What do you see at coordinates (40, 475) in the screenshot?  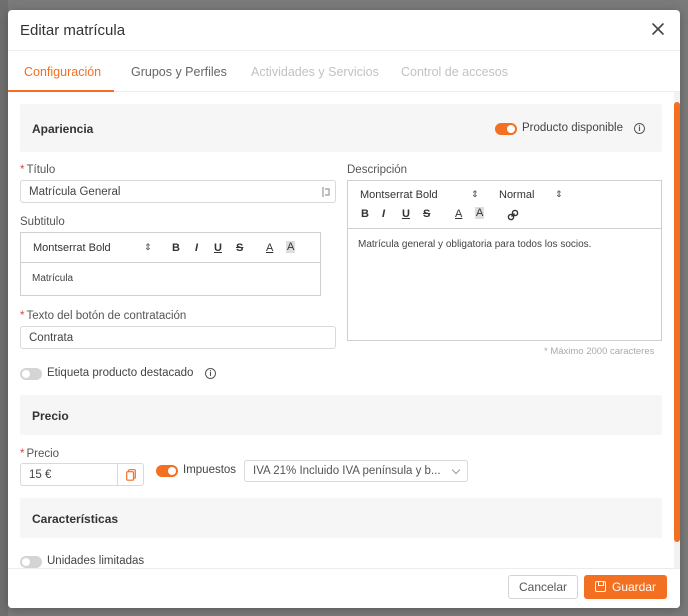 I see `precio-value: 15 €` at bounding box center [40, 475].